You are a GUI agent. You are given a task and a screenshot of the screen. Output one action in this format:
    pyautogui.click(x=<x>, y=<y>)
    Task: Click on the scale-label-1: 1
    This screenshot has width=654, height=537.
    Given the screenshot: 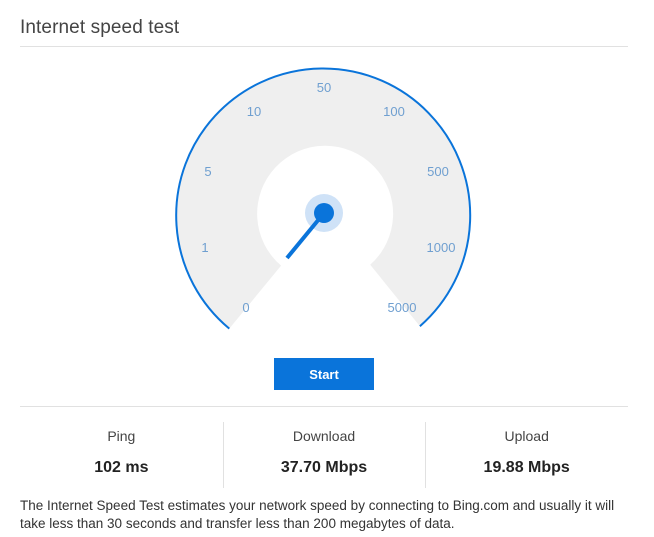 What is the action you would take?
    pyautogui.click(x=204, y=247)
    